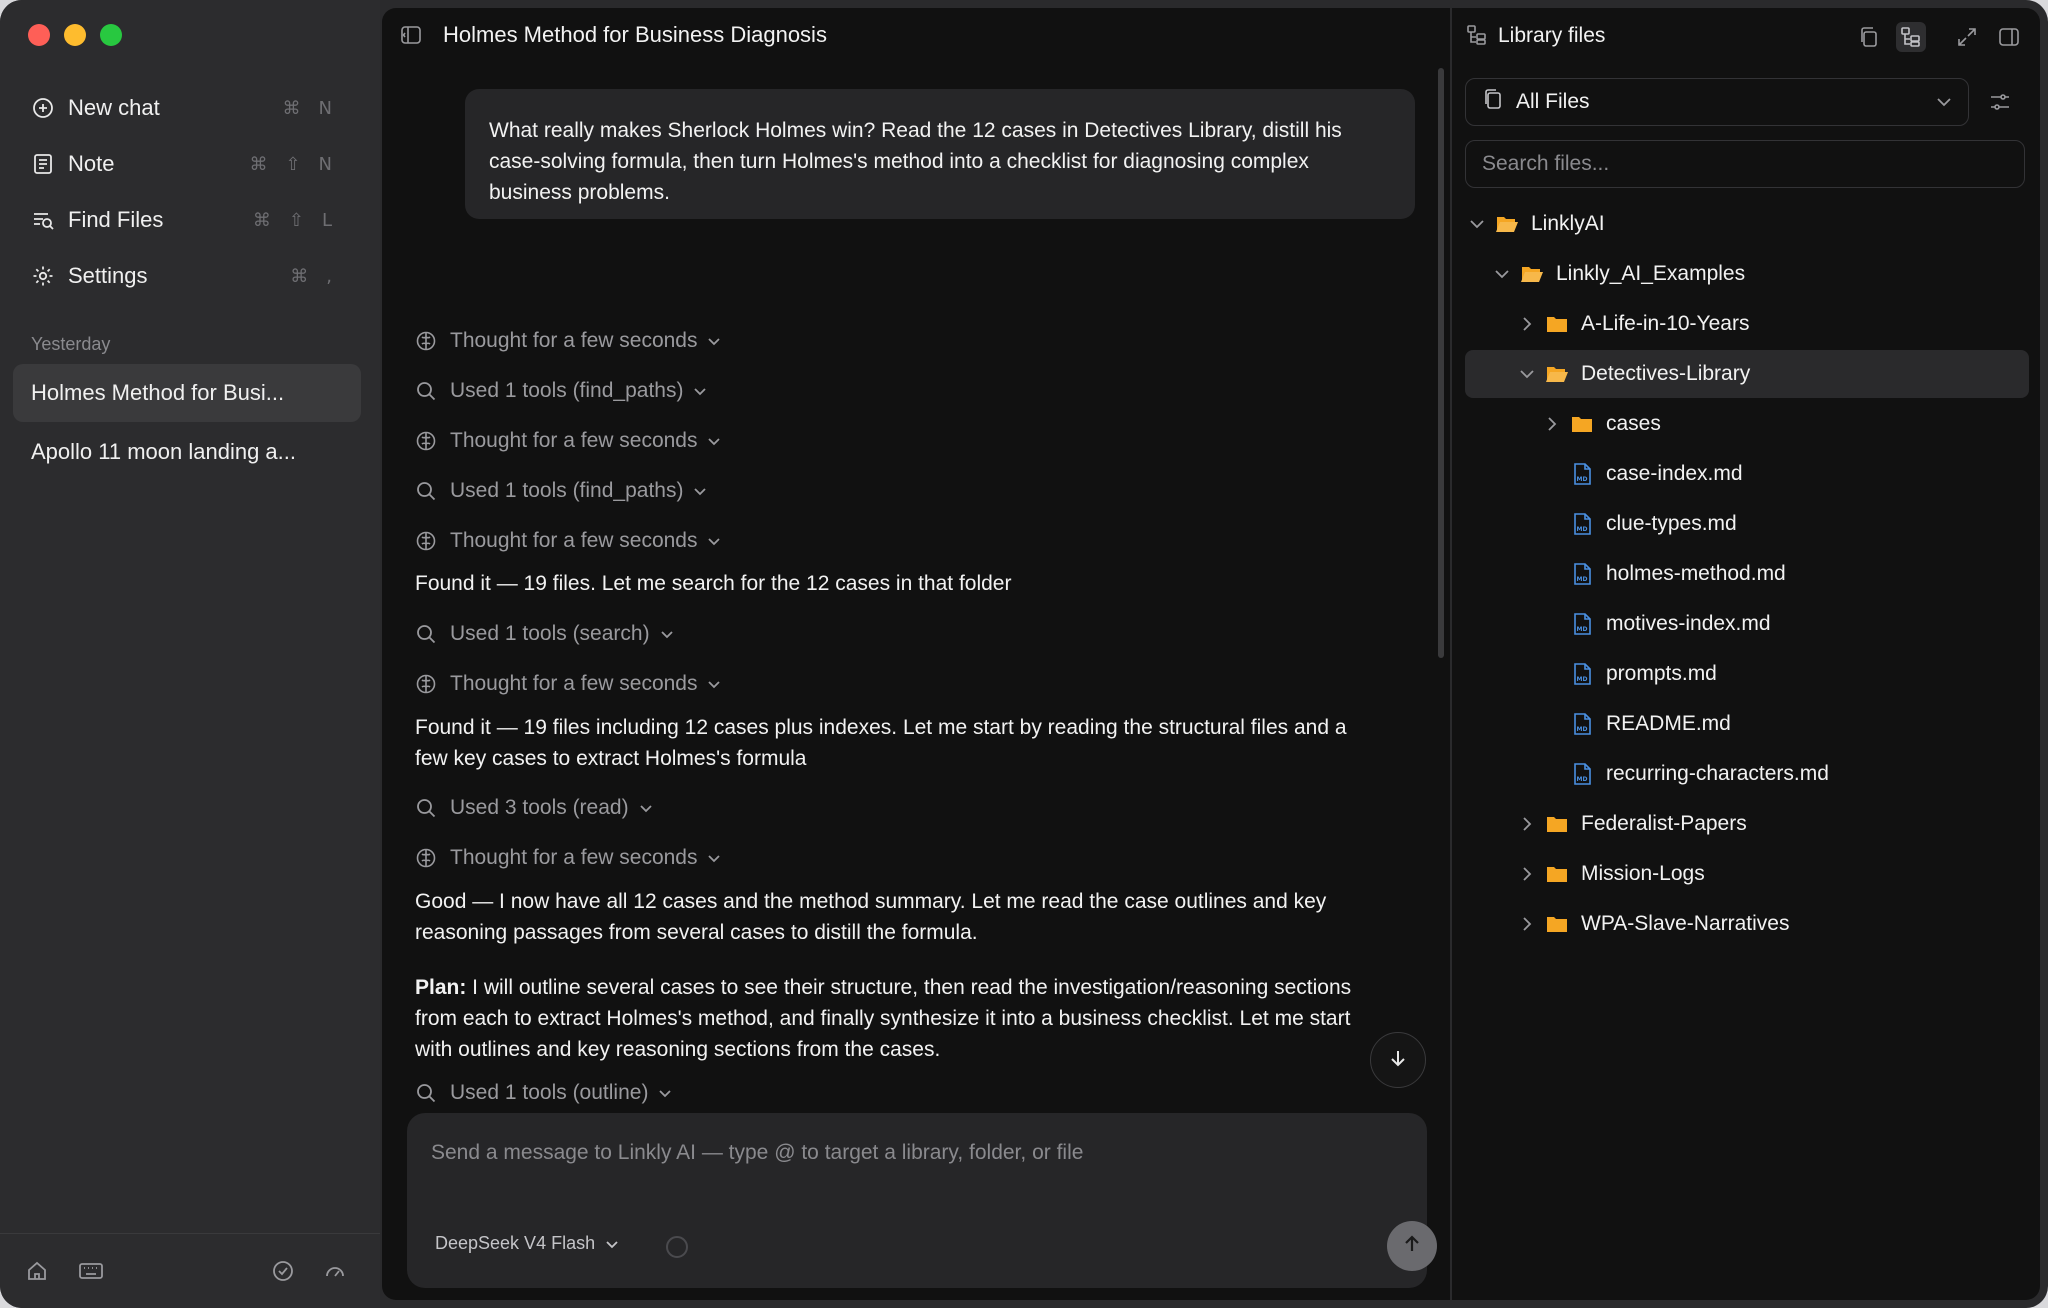 The image size is (2048, 1308). Describe the element at coordinates (1911, 37) in the screenshot. I see `tree-view-icon` at that location.